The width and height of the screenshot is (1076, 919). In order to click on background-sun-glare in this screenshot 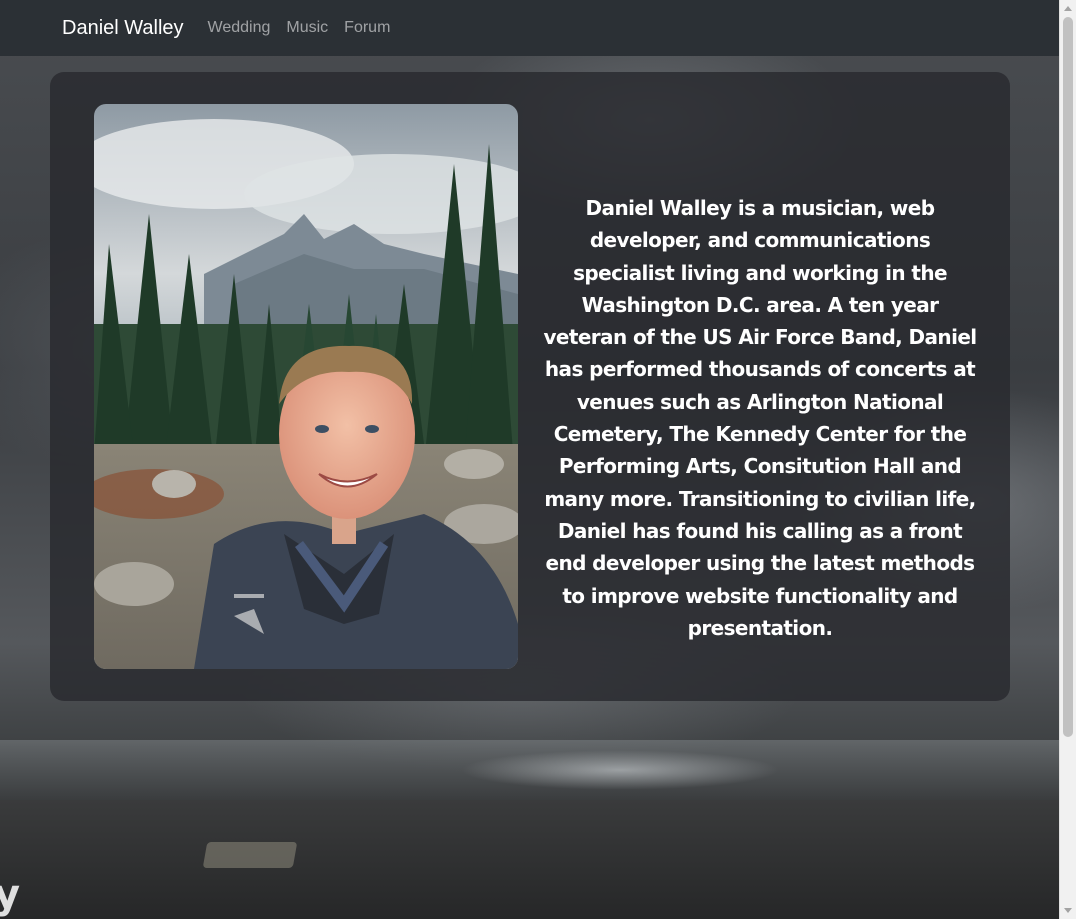, I will do `click(620, 770)`.